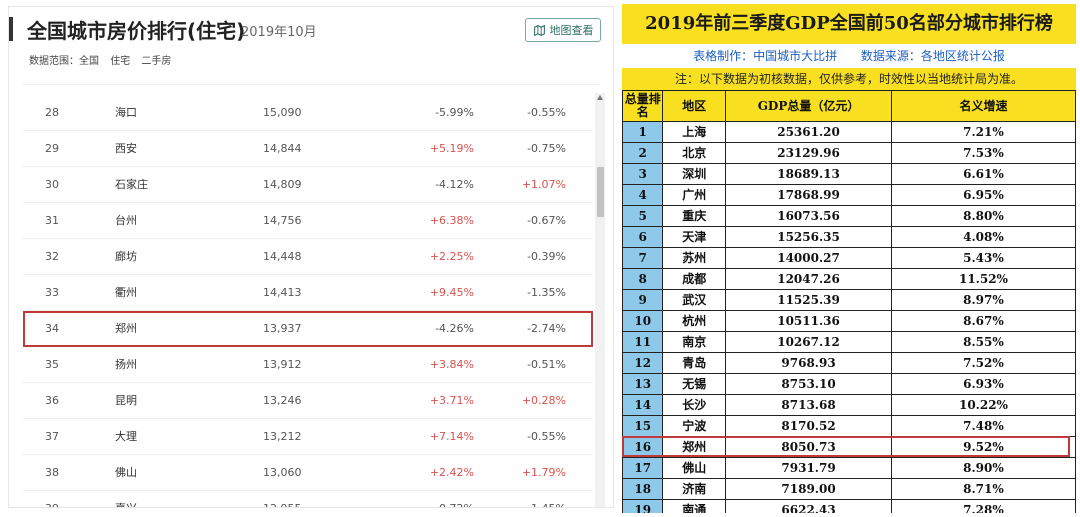 The image size is (1080, 517). Describe the element at coordinates (694, 426) in the screenshot. I see `region-cell: 宁波` at that location.